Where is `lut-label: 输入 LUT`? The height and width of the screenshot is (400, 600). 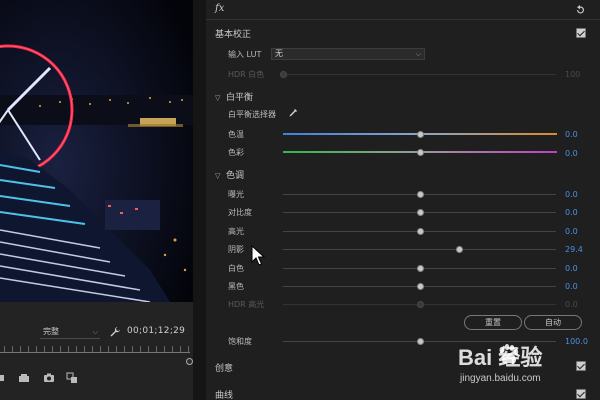 lut-label: 输入 LUT is located at coordinates (245, 54).